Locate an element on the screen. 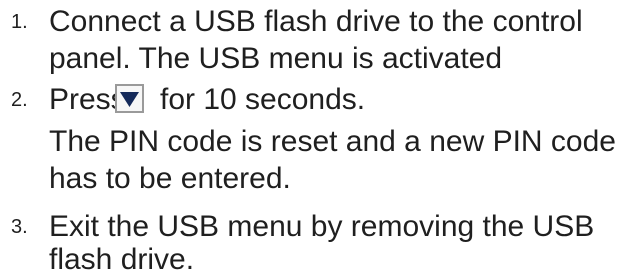 This screenshot has width=627, height=276. step-2-duration: for 10 seconds. is located at coordinates (263, 99).